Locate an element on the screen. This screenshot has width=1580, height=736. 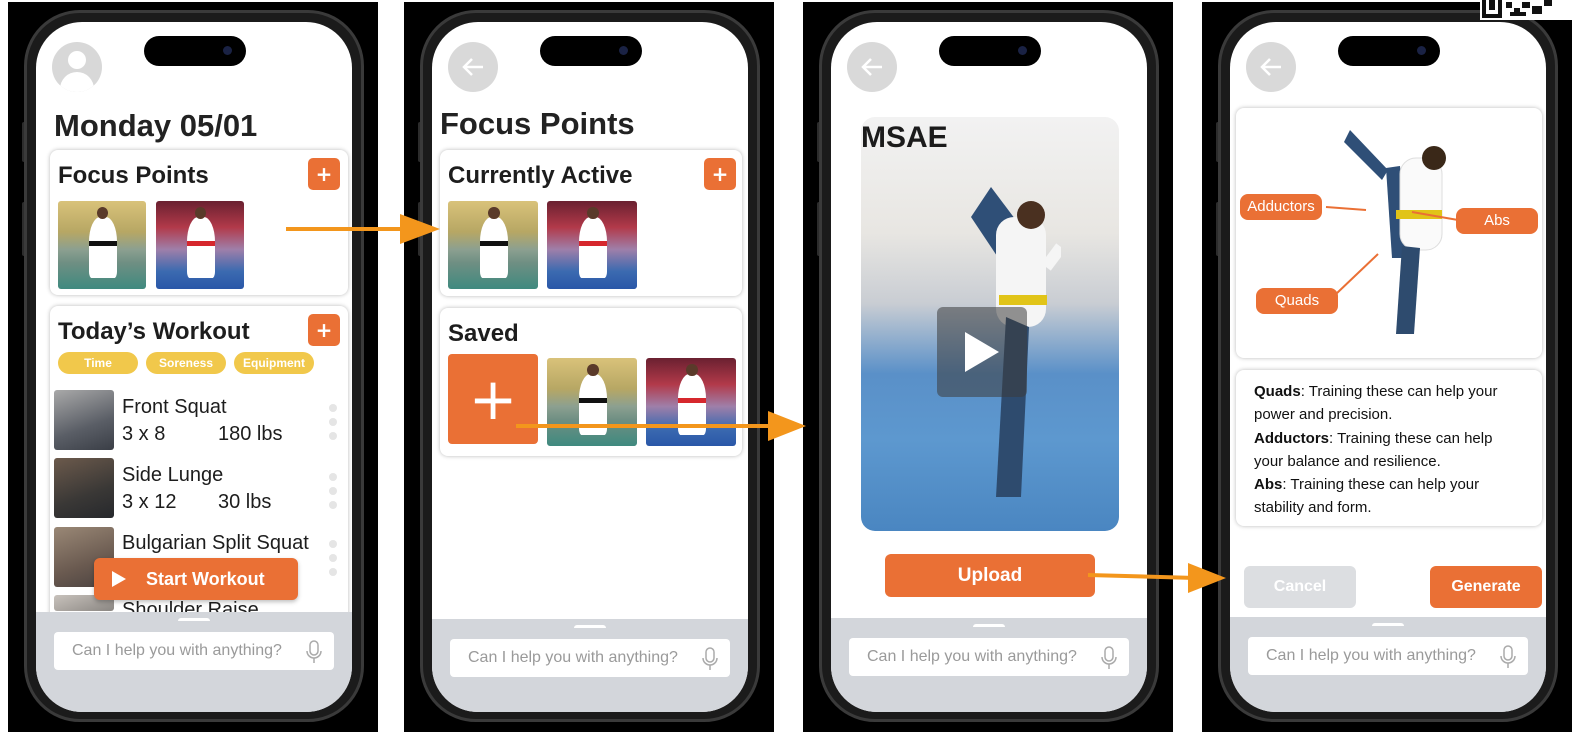
exercise-name: Side Lunge is located at coordinates (173, 475).